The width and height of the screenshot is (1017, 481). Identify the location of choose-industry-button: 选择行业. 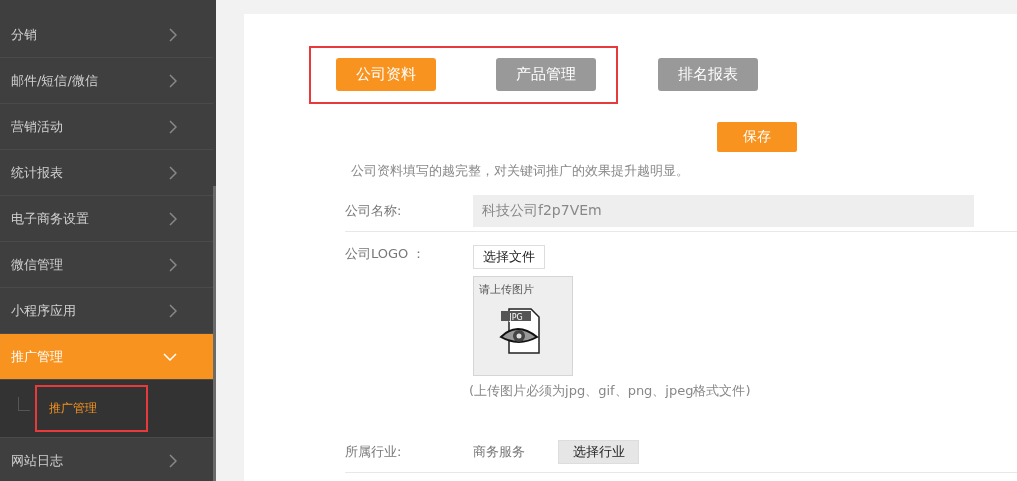
(598, 452).